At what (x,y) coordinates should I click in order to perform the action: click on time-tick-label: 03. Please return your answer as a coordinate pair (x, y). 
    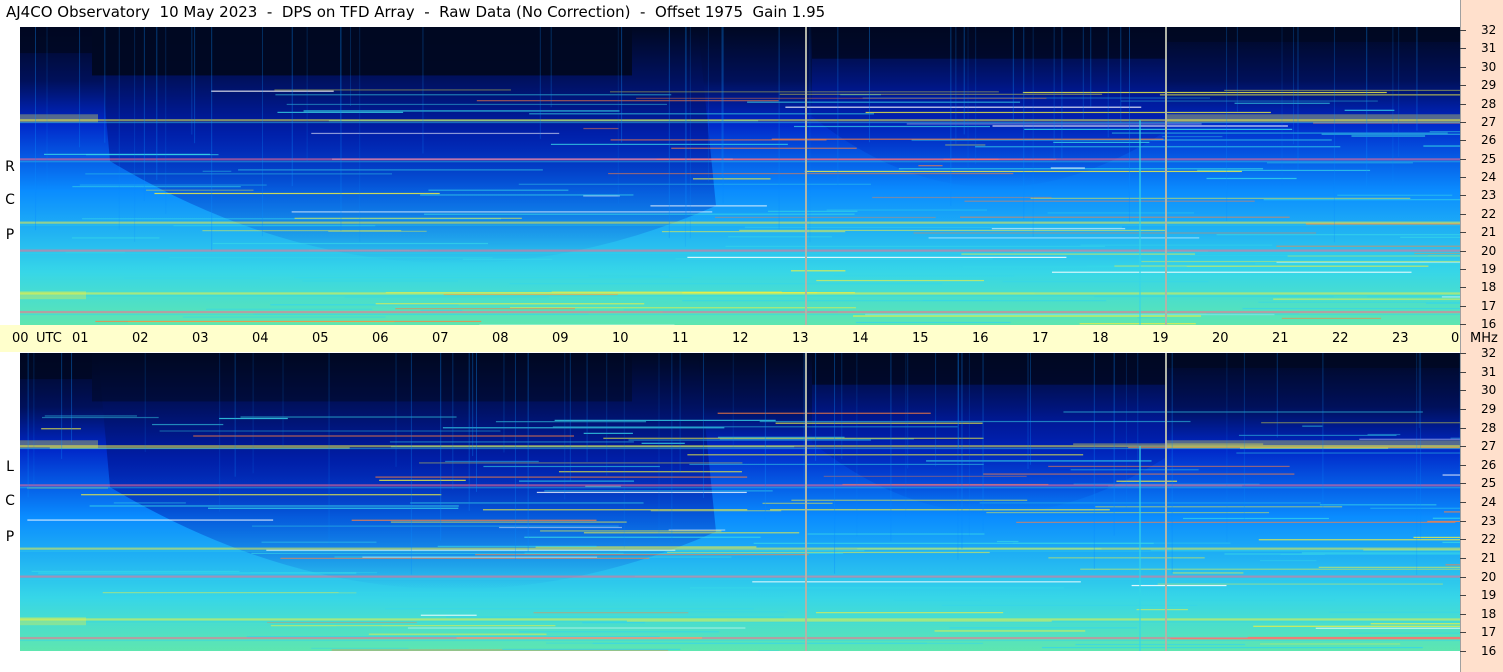
    Looking at the image, I should click on (200, 338).